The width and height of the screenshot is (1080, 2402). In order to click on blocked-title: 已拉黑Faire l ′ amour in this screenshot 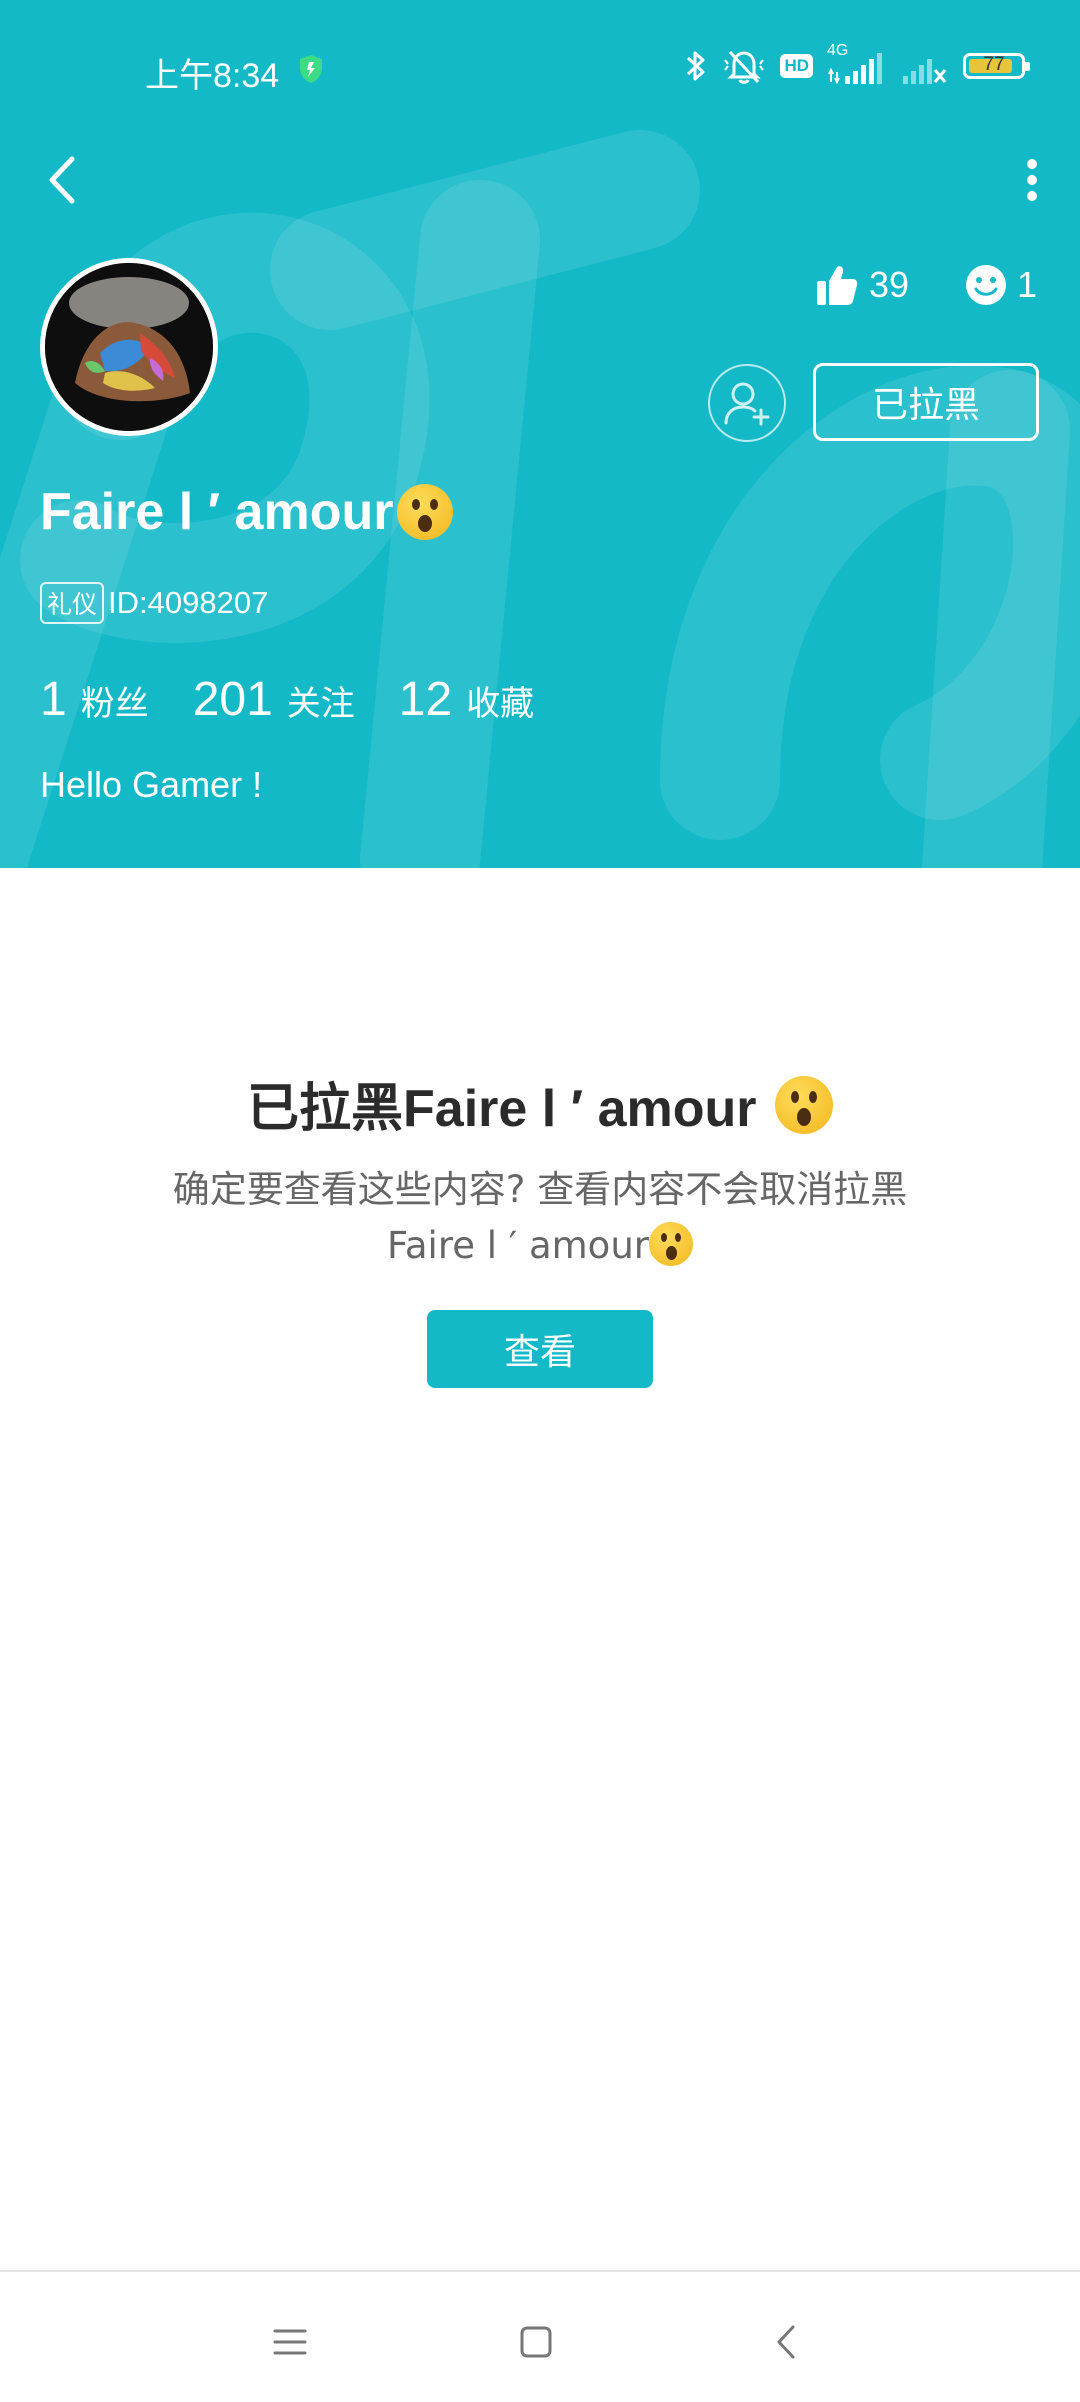, I will do `click(540, 1103)`.